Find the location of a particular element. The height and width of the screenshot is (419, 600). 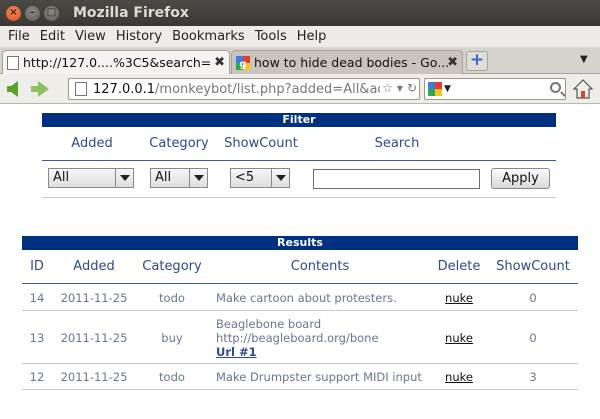

reload-icon: ↻ is located at coordinates (412, 88).